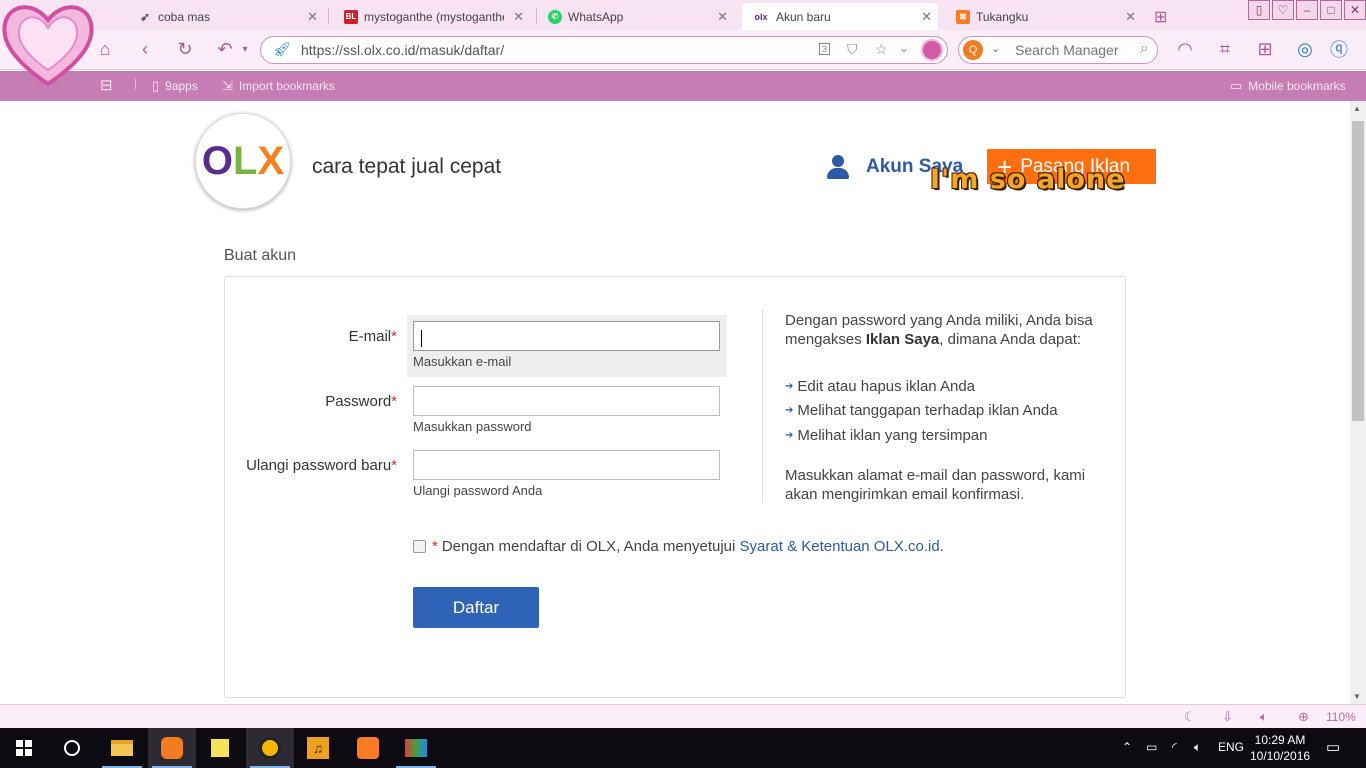 The width and height of the screenshot is (1366, 768). Describe the element at coordinates (270, 748) in the screenshot. I see `taskbar-app-yellow` at that location.